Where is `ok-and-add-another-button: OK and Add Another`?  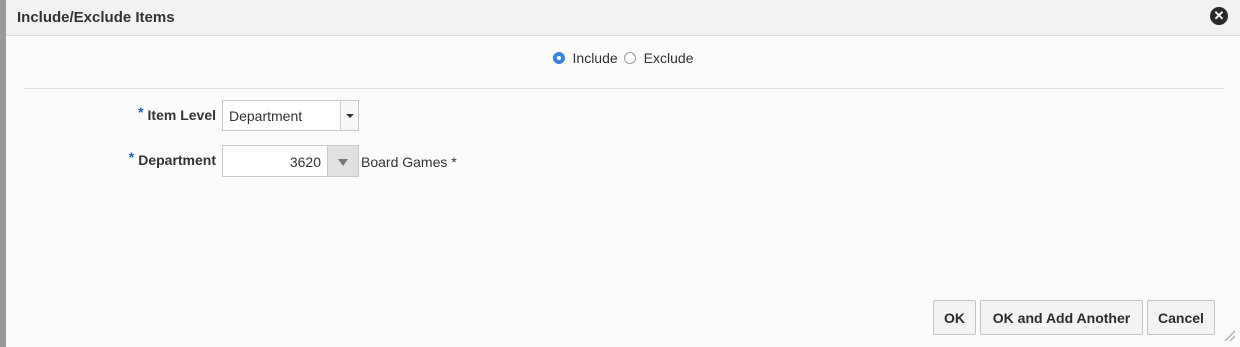 ok-and-add-another-button: OK and Add Another is located at coordinates (1061, 317).